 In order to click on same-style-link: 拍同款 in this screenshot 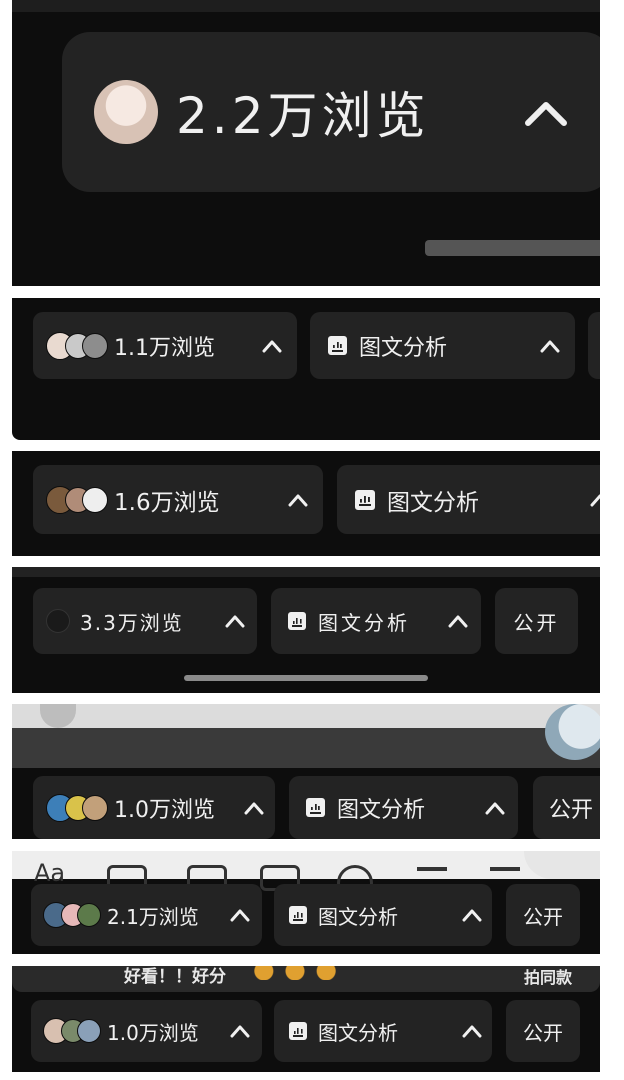, I will do `click(548, 977)`.